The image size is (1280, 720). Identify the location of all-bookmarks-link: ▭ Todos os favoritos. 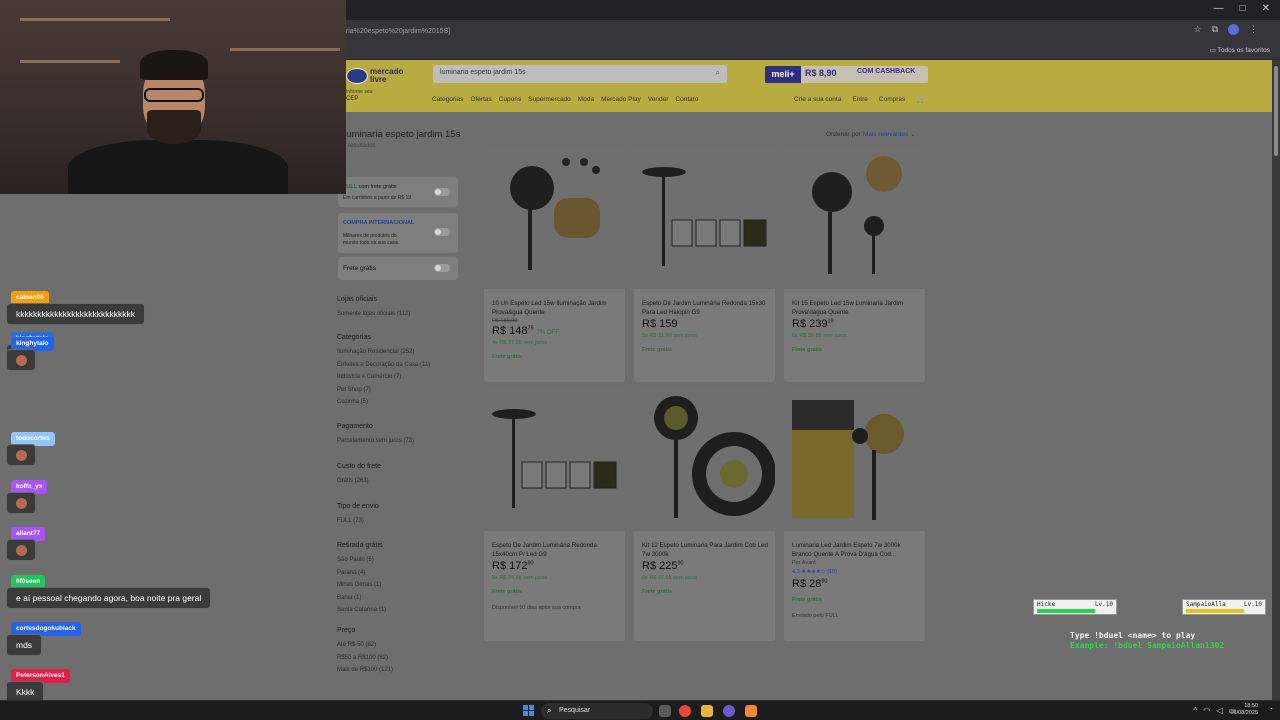
(1240, 50).